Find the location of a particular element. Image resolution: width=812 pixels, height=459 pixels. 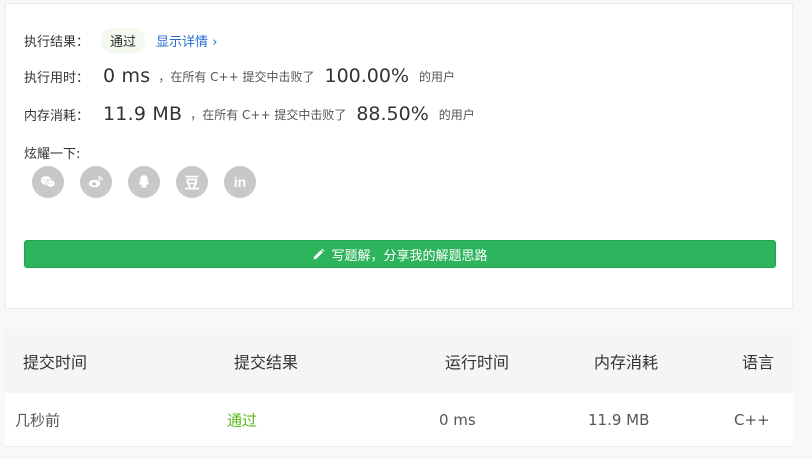

runtime-percent: 100.00% is located at coordinates (367, 76).